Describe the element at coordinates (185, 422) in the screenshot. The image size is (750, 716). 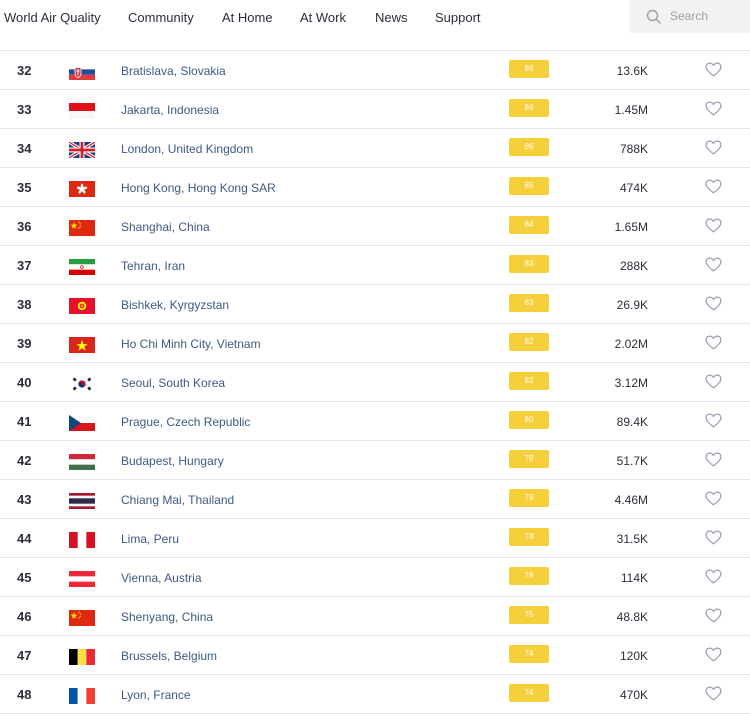
I see `city-link: Prague, Czech Republic` at that location.